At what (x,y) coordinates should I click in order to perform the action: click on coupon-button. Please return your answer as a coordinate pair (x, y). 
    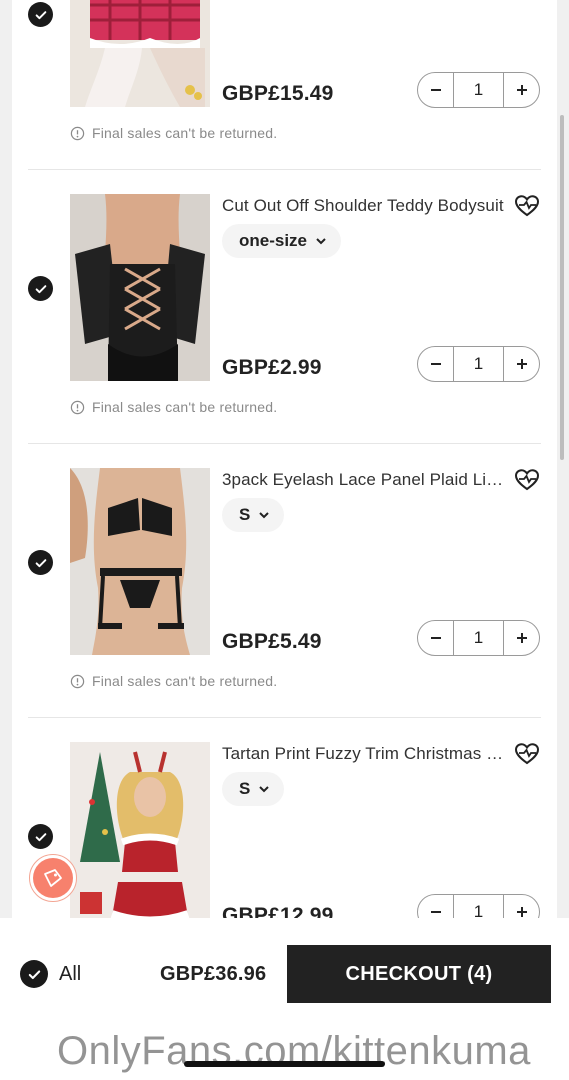
    Looking at the image, I should click on (53, 878).